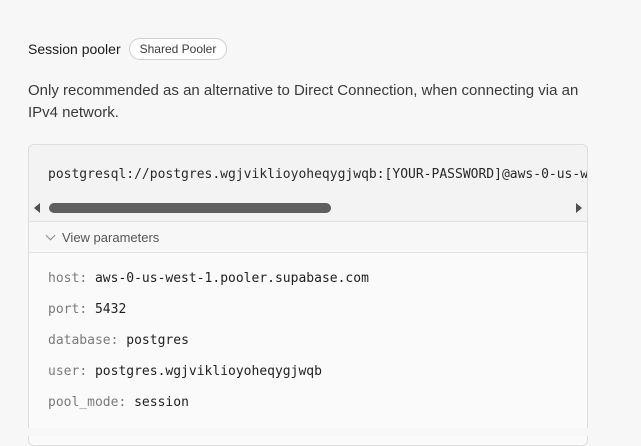 The image size is (641, 446). I want to click on param-key: host, so click(64, 278).